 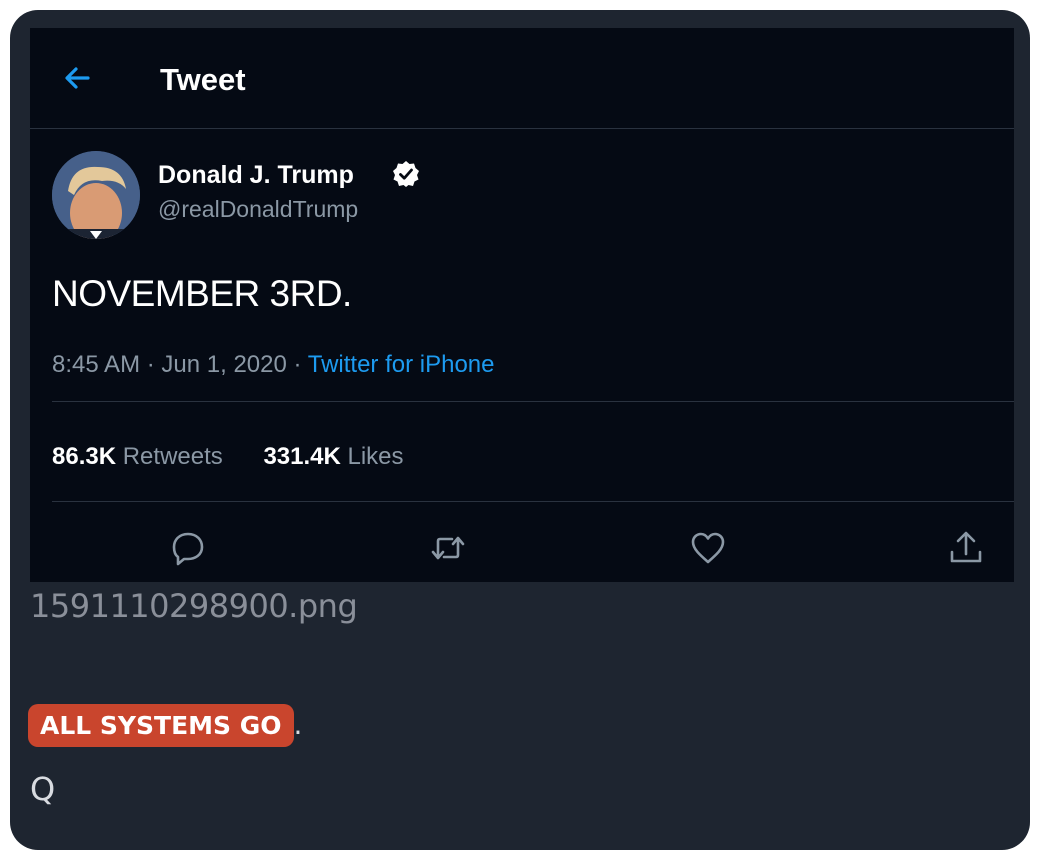 I want to click on like-button, so click(x=708, y=548).